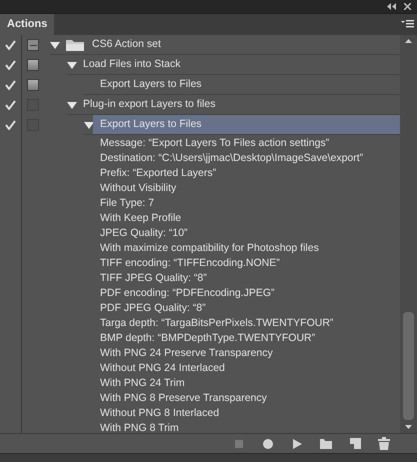  What do you see at coordinates (160, 413) in the screenshot?
I see `parameter-text: Without PNG 8 Interlaced` at bounding box center [160, 413].